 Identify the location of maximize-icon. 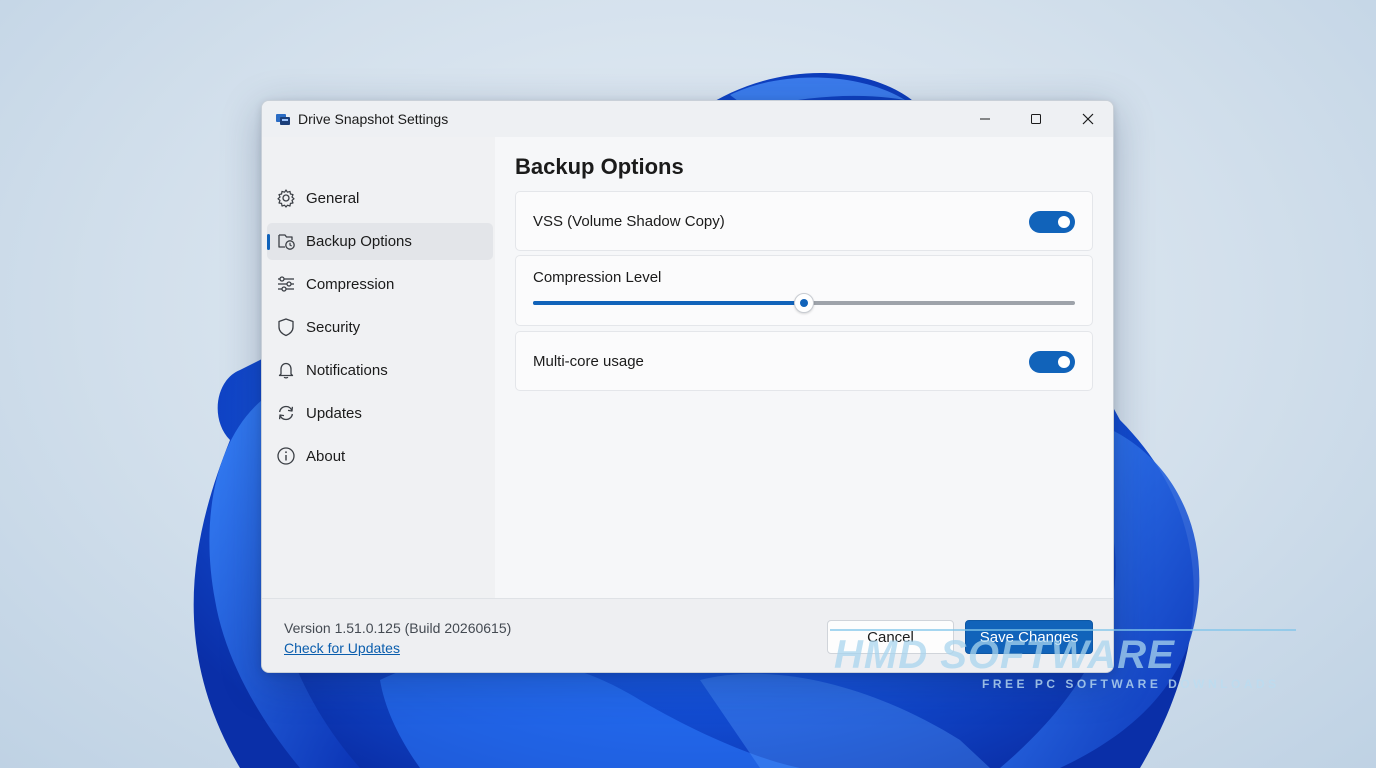
(1036, 119).